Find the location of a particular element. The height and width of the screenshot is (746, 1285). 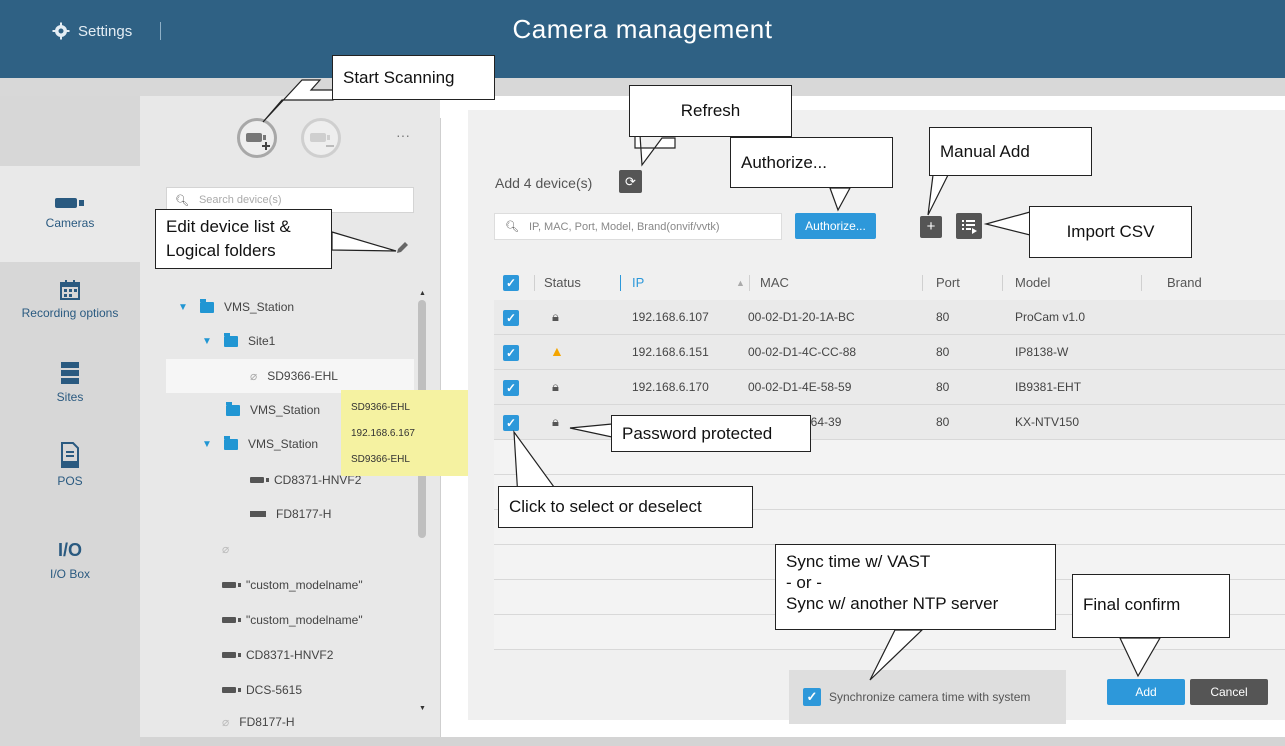

add-button: Add is located at coordinates (1146, 692).